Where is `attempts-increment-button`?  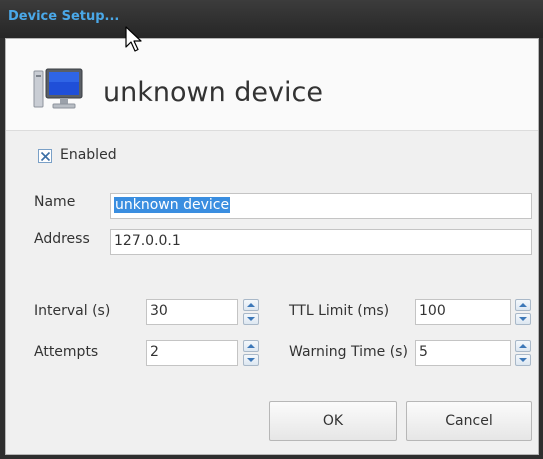 attempts-increment-button is located at coordinates (251, 346).